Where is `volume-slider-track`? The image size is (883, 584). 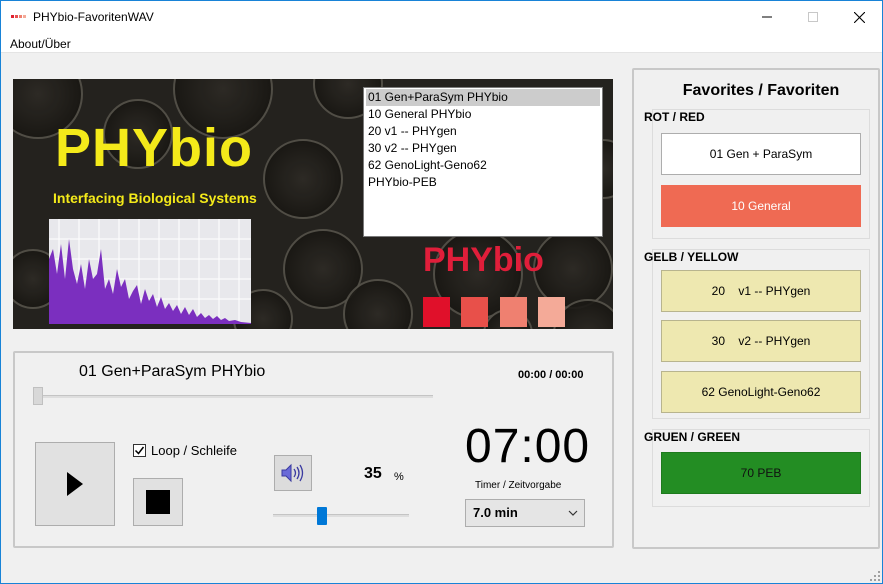
volume-slider-track is located at coordinates (341, 515).